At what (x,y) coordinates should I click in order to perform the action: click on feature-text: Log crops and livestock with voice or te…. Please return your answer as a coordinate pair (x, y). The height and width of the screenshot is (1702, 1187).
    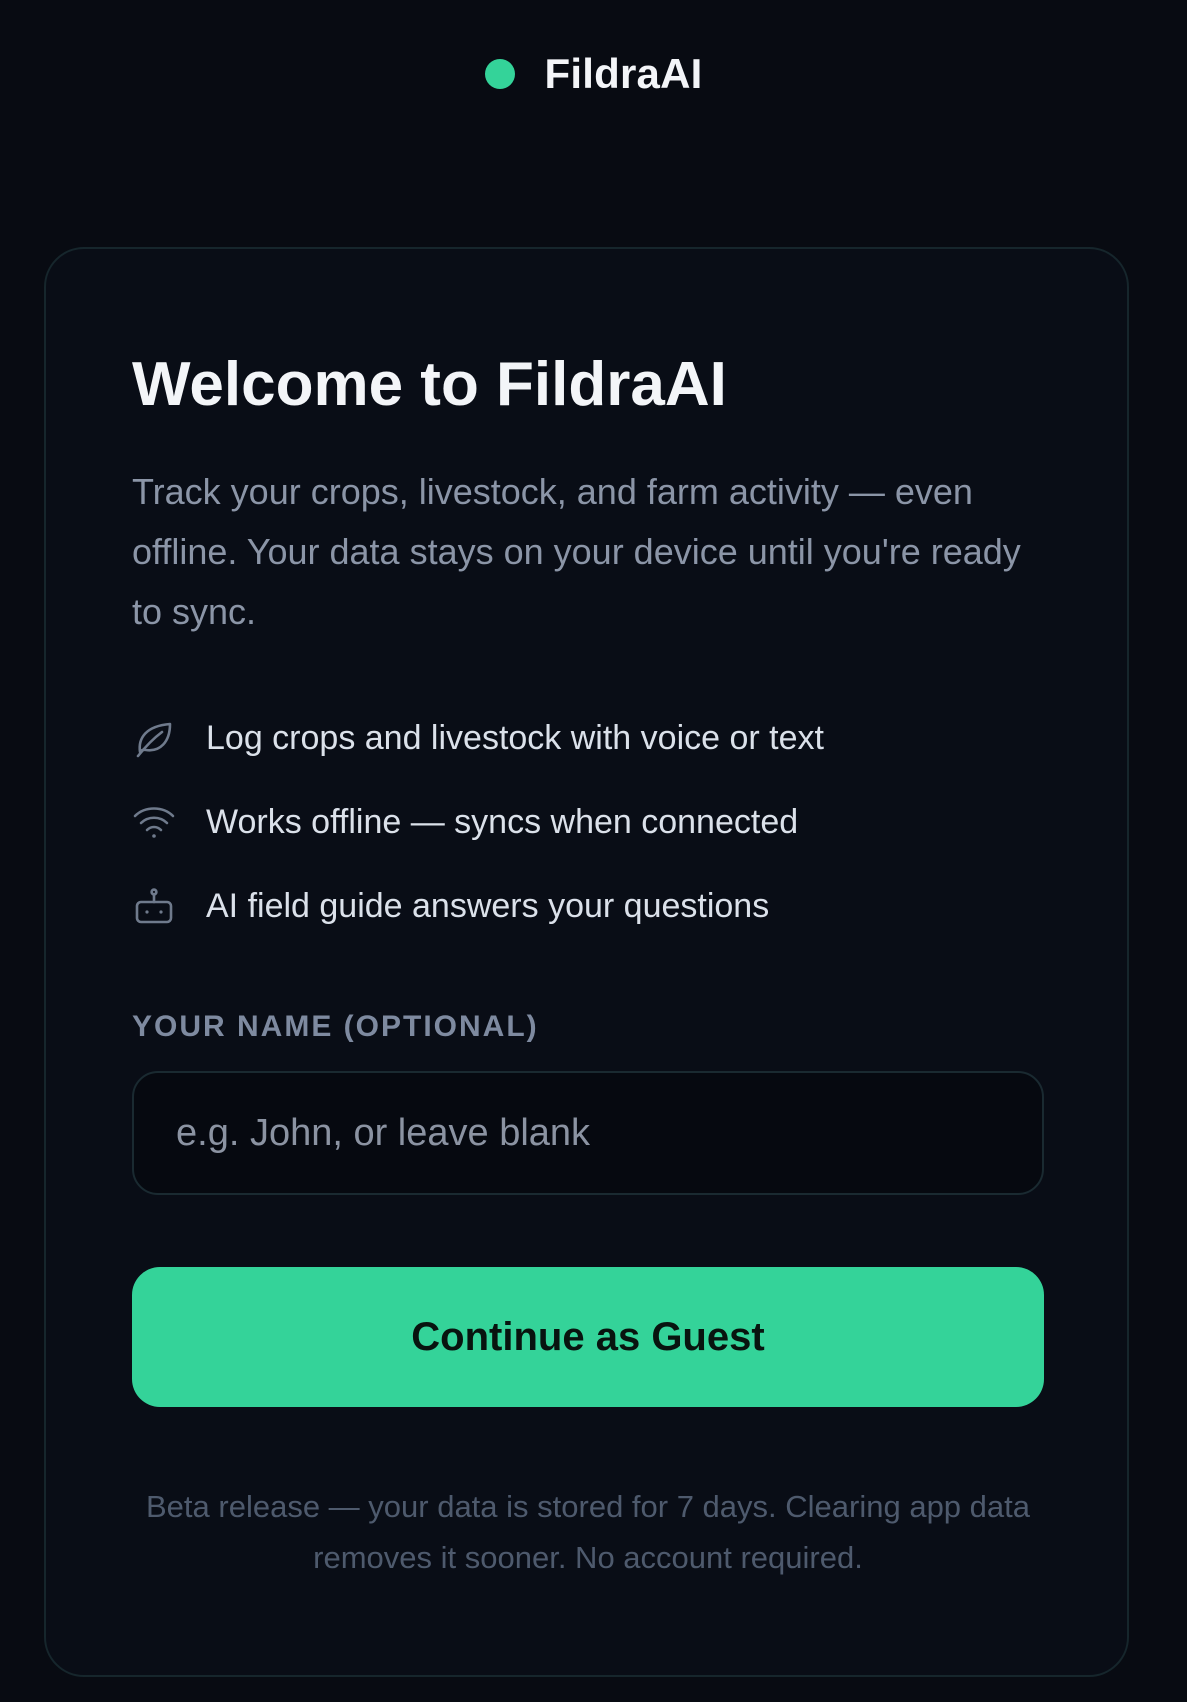
    Looking at the image, I should click on (515, 737).